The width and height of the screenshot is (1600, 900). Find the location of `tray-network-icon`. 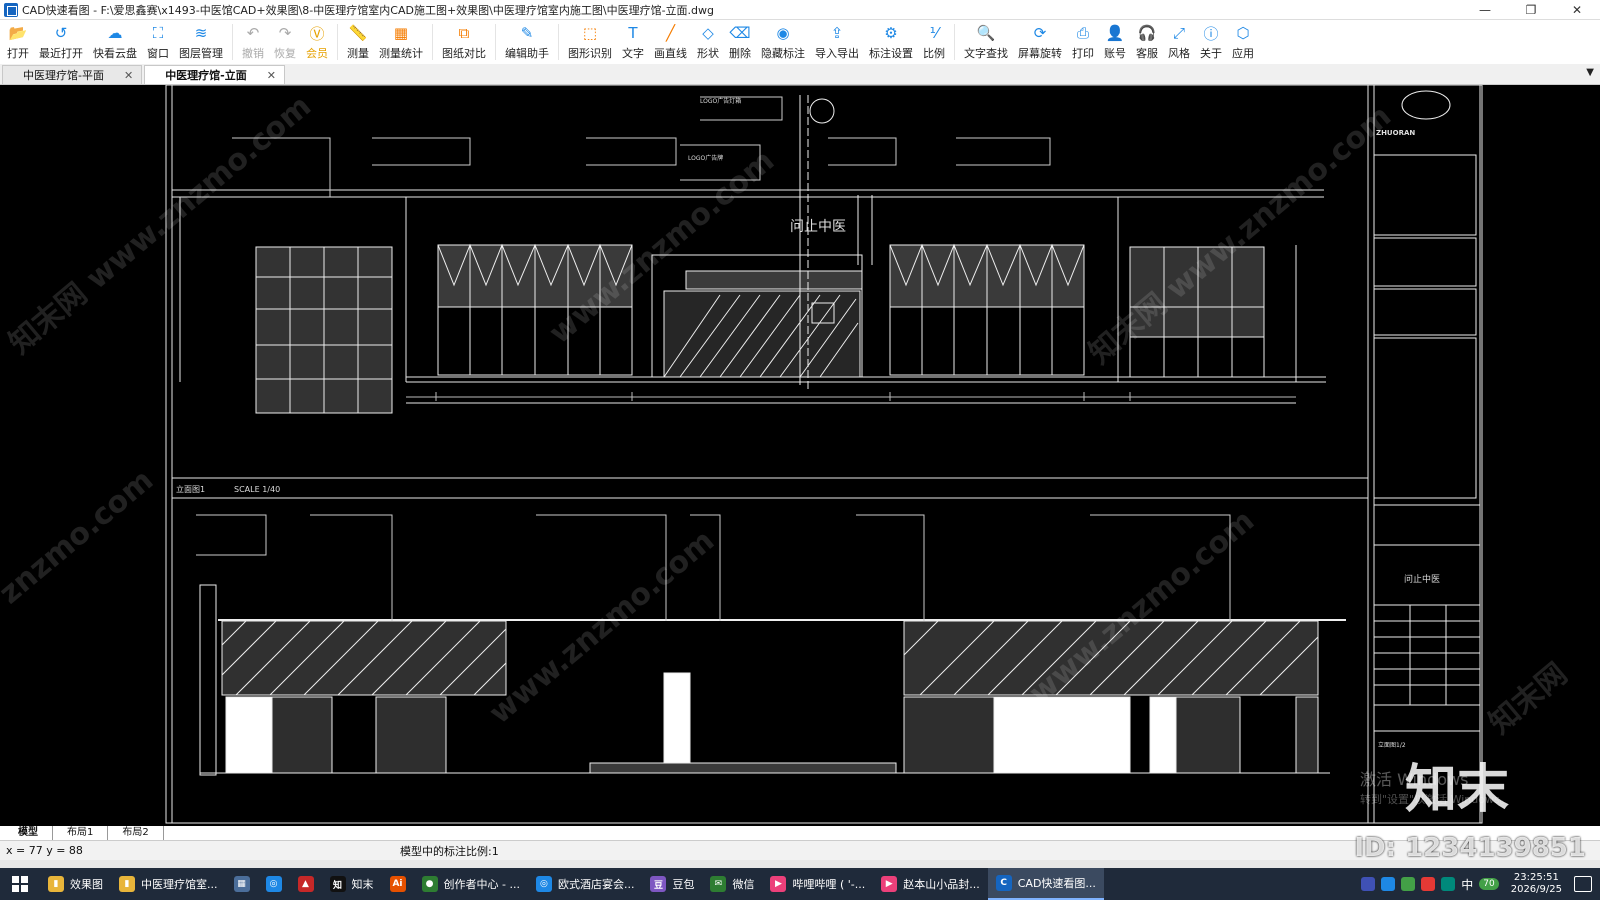

tray-network-icon is located at coordinates (1448, 884).